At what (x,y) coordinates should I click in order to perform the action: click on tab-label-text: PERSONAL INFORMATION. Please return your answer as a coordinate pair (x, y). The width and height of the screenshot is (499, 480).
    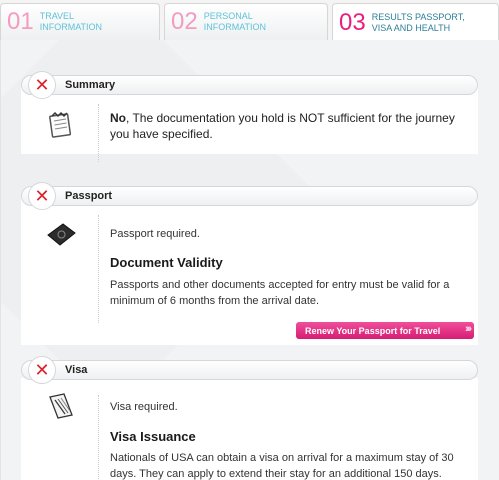
    Looking at the image, I should click on (235, 21).